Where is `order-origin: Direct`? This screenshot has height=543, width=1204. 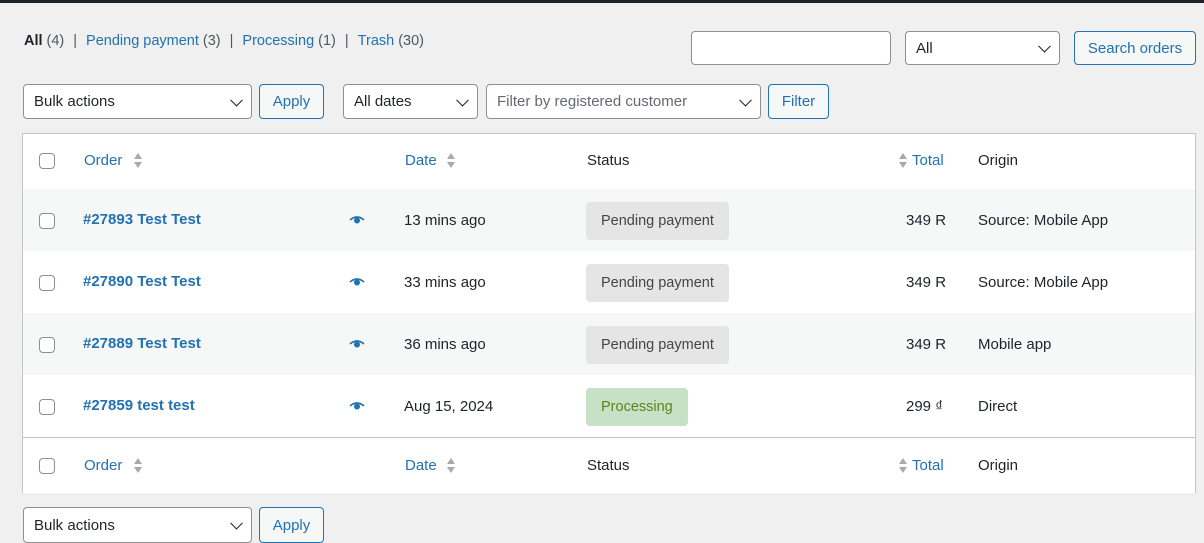
order-origin: Direct is located at coordinates (998, 406).